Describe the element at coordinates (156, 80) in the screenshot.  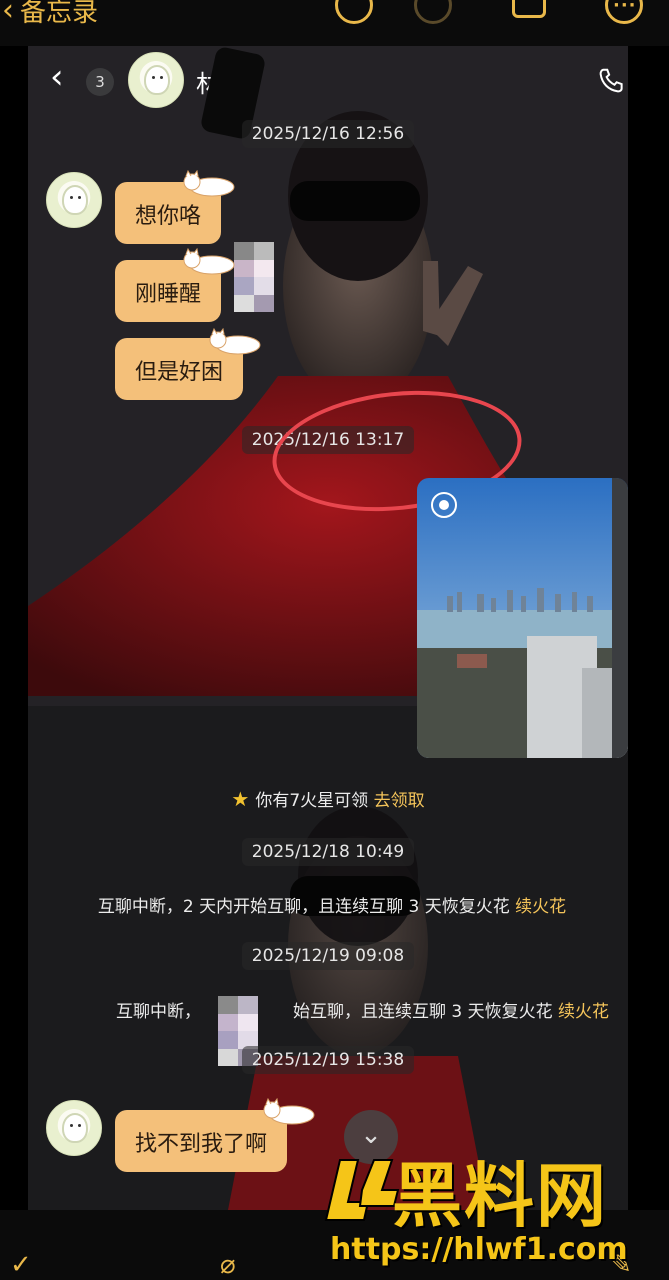
I see `contact-avatar` at that location.